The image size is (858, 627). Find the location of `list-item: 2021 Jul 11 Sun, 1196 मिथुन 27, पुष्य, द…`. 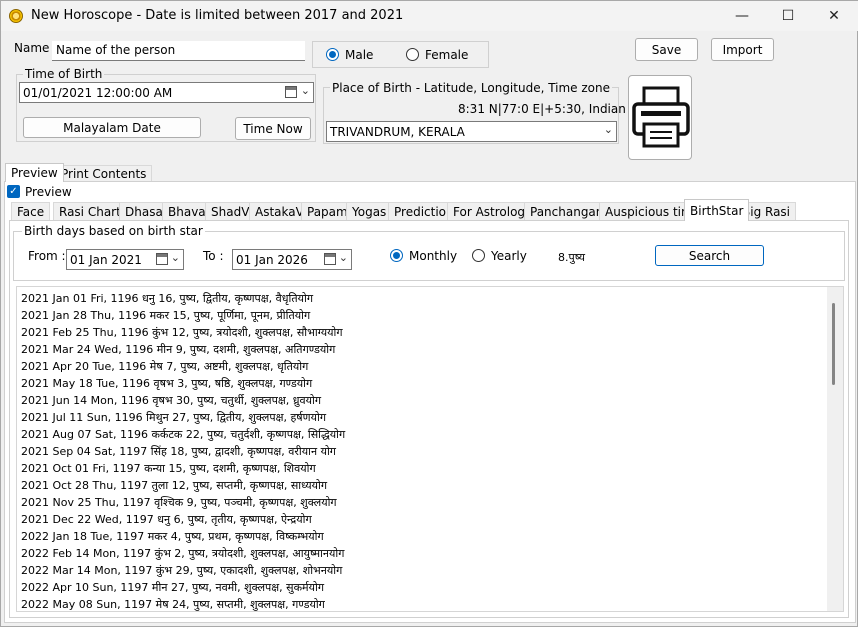

list-item: 2021 Jul 11 Sun, 1196 मिथुन 27, पुष्य, द… is located at coordinates (174, 417).